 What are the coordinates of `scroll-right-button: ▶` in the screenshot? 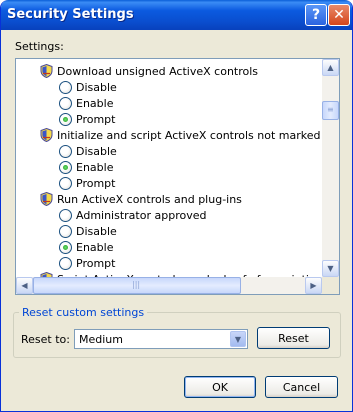 It's located at (313, 285).